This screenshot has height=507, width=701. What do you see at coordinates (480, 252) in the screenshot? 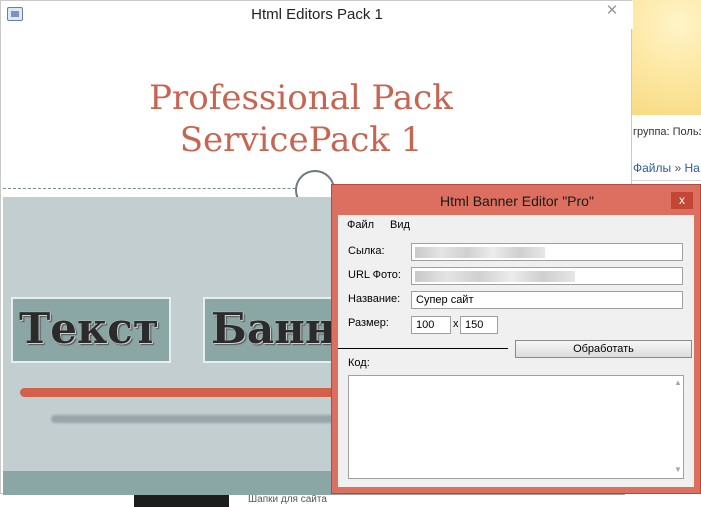
I see `redacted-link-value` at bounding box center [480, 252].